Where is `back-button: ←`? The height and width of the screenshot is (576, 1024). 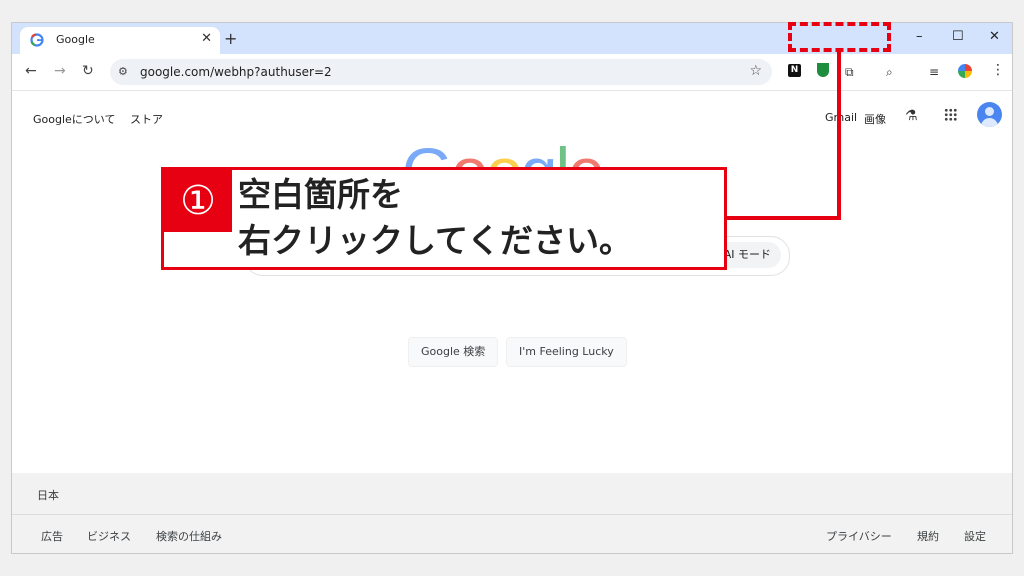 back-button: ← is located at coordinates (31, 71).